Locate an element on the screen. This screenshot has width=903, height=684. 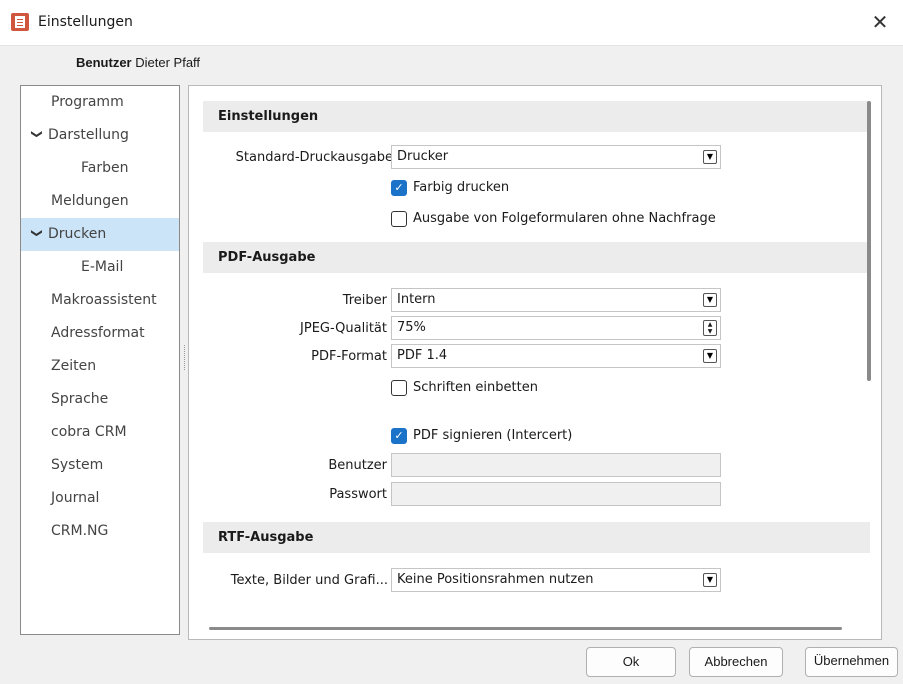
nav-item-makroassistent: Makroassistent is located at coordinates (100, 300).